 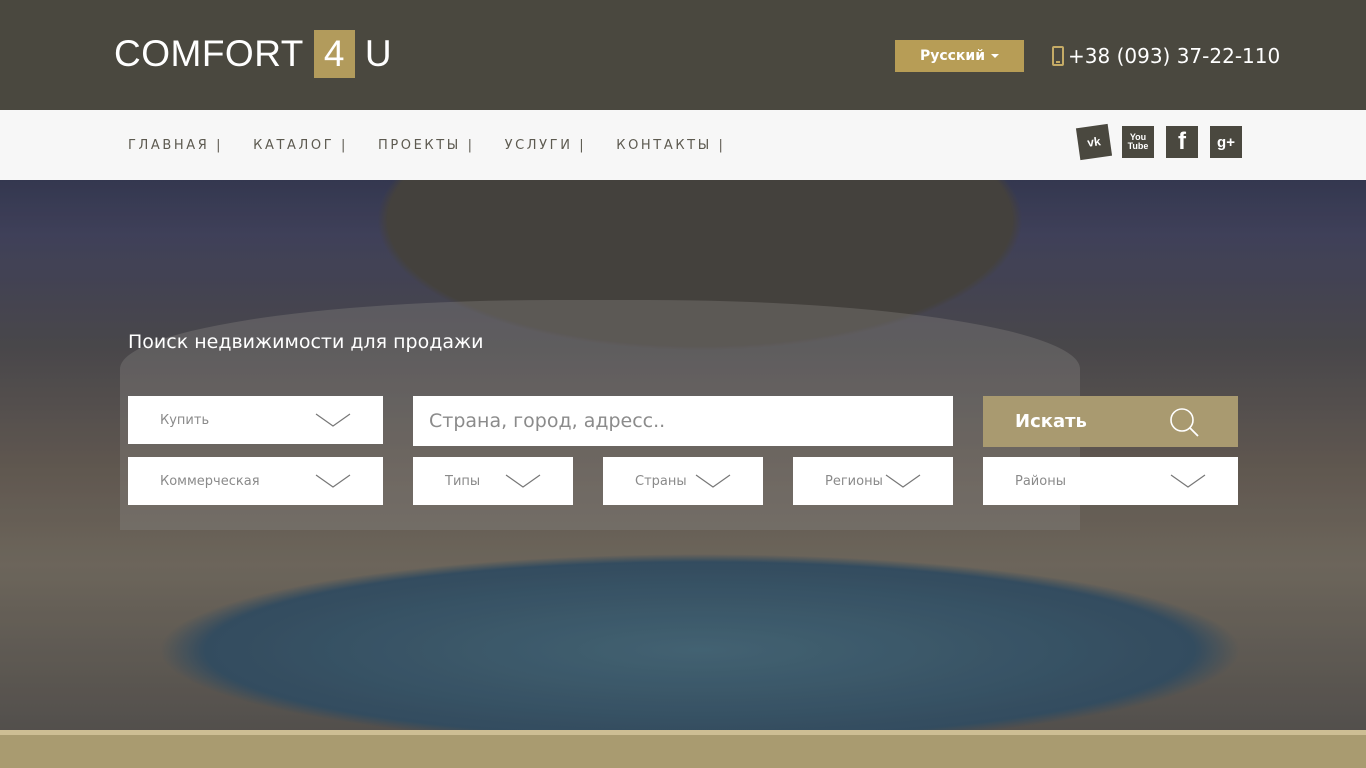 I want to click on property-category-select: Коммерческая, so click(x=255, y=481).